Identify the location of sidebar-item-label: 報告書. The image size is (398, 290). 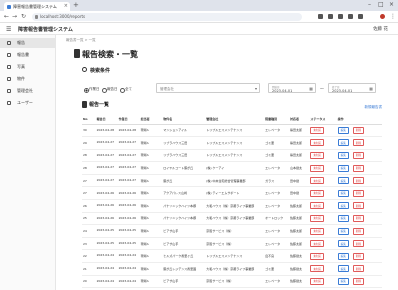
(23, 54).